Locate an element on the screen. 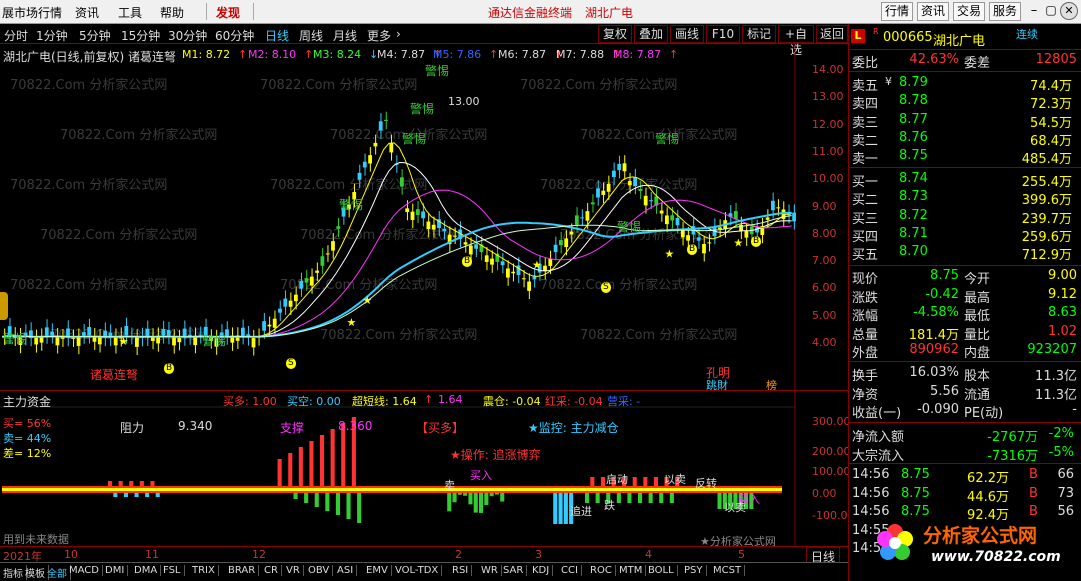 The width and height of the screenshot is (1081, 581). btn-add-fav: +自选 is located at coordinates (796, 41).